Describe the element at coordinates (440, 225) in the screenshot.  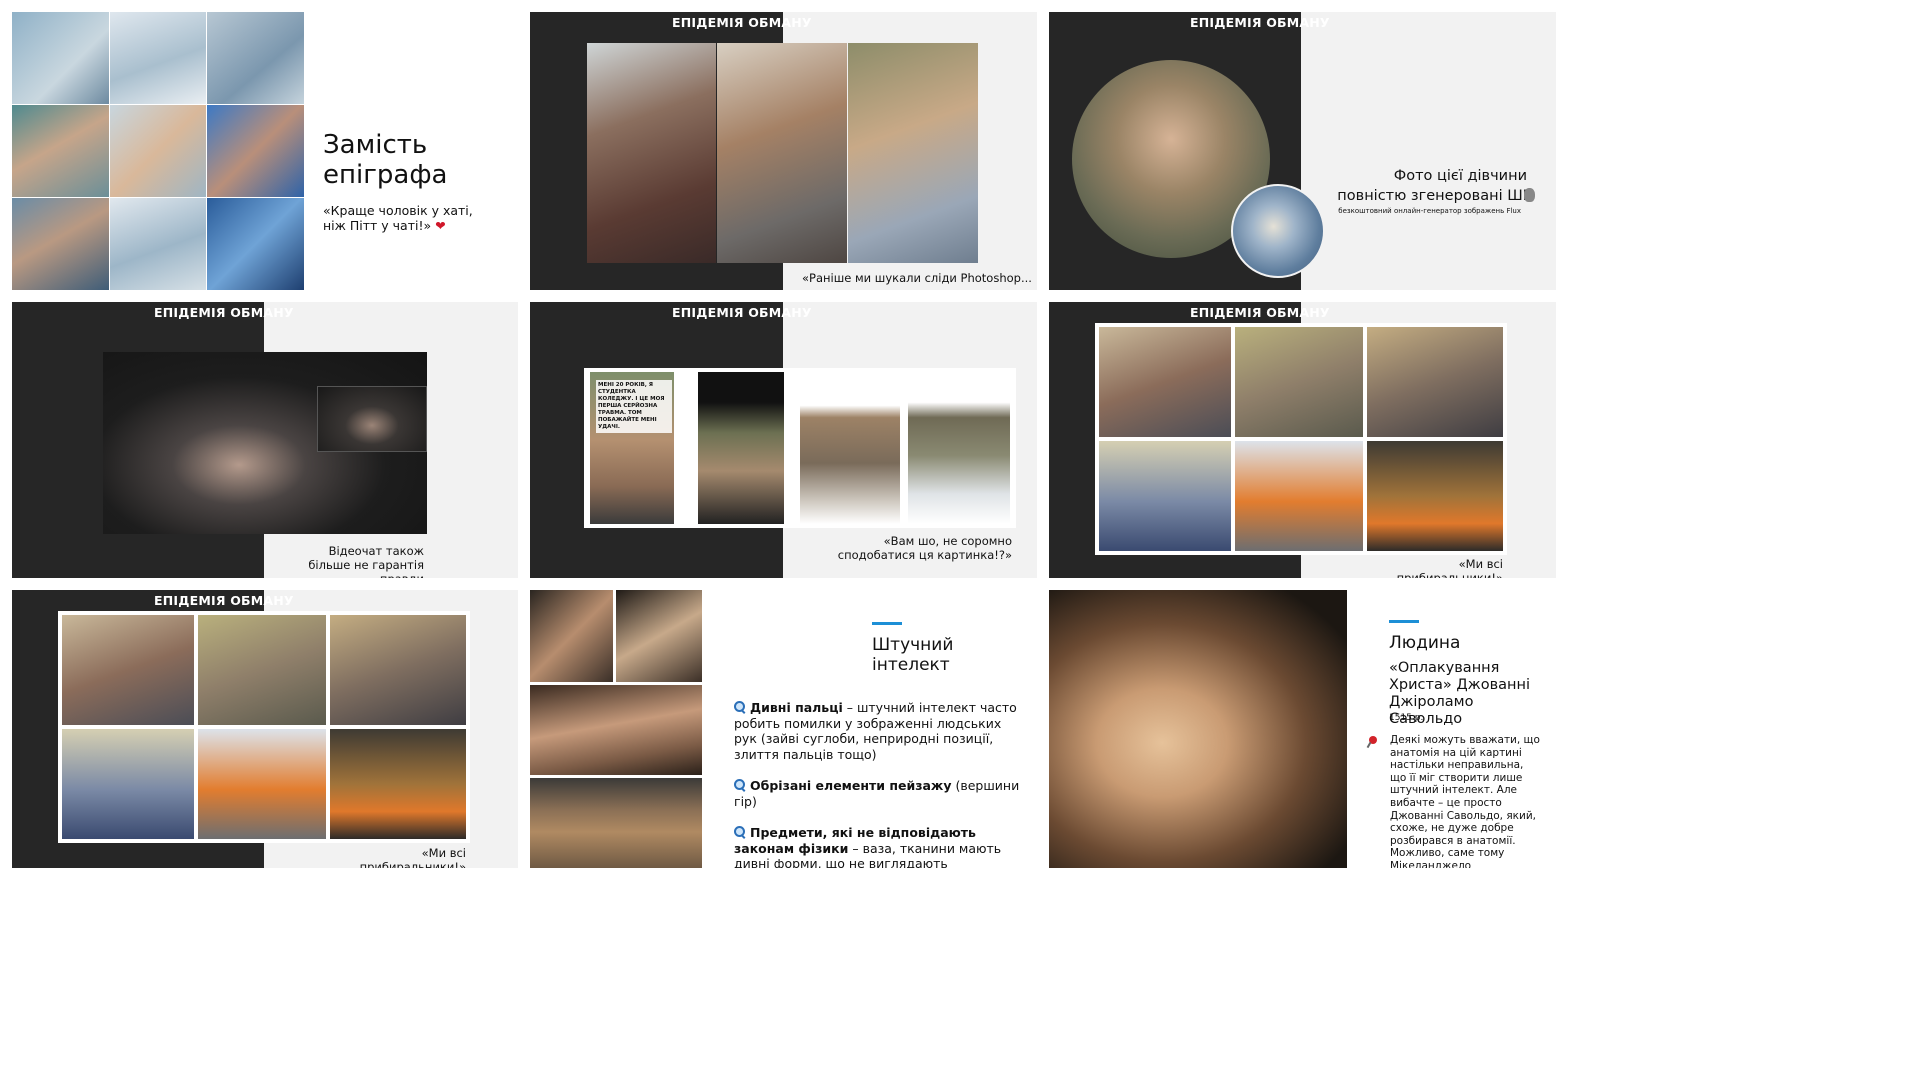
I see `heart-icon: ❤` at that location.